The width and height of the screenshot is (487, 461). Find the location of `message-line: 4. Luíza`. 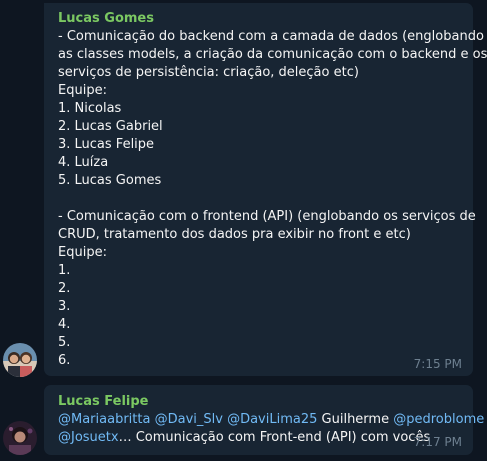

message-line: 4. Luíza is located at coordinates (83, 162).